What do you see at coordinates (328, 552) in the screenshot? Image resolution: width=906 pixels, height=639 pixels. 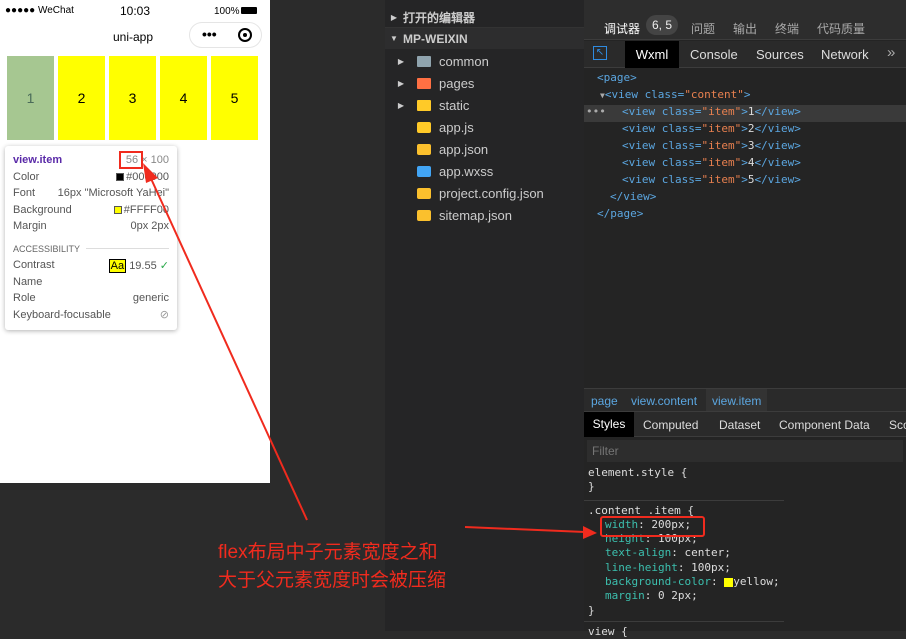 I see `annotation-line1: flex布局中子元素宽度之和` at bounding box center [328, 552].